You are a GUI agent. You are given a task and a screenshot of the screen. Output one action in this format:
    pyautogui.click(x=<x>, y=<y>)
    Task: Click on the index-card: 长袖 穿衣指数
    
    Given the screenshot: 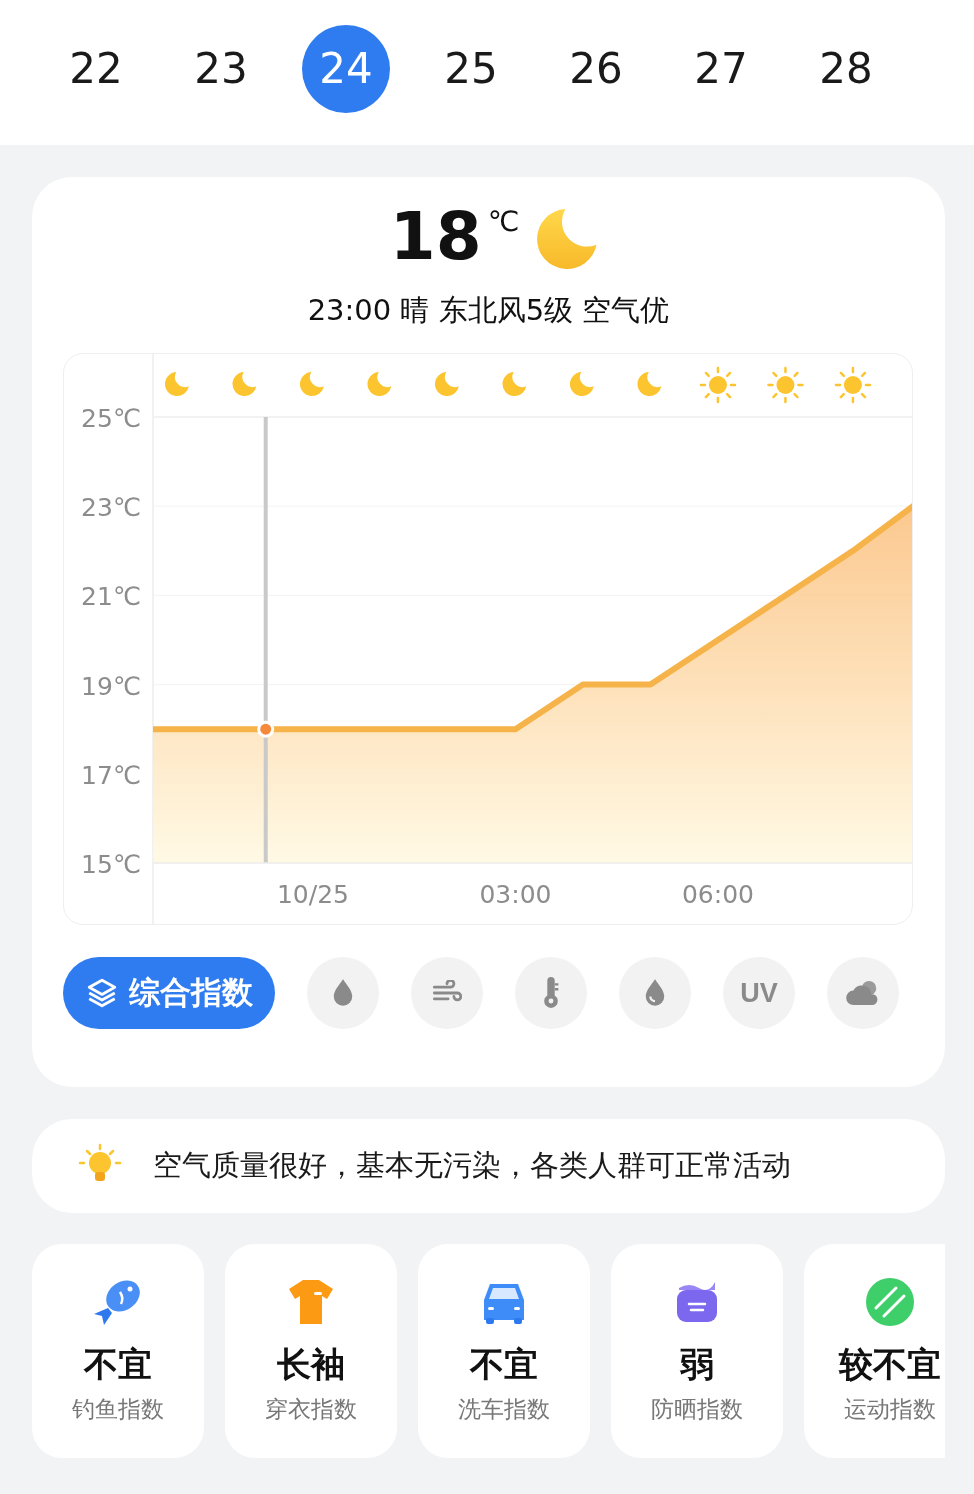 What is the action you would take?
    pyautogui.click(x=311, y=1351)
    